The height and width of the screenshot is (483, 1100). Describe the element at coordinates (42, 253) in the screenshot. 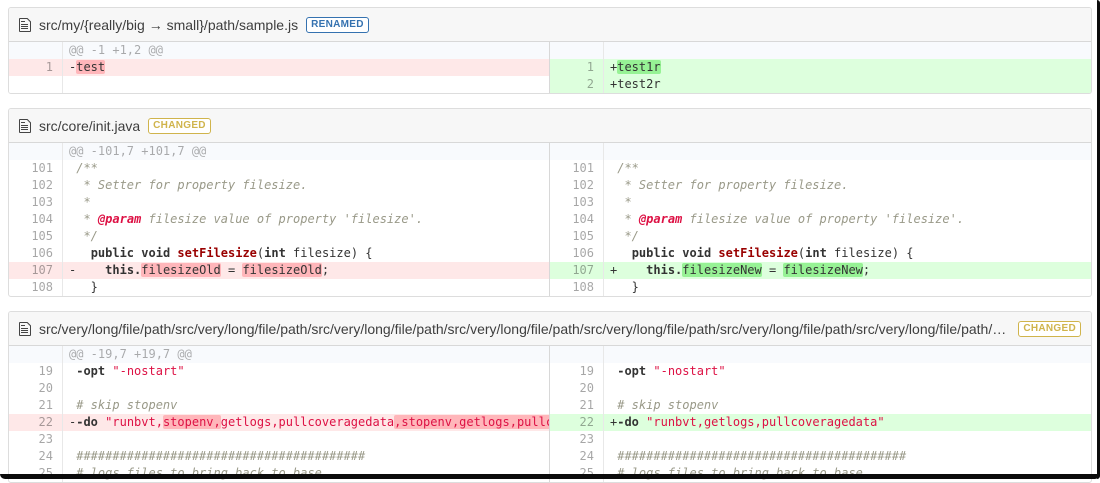

I see `line-number: 106` at that location.